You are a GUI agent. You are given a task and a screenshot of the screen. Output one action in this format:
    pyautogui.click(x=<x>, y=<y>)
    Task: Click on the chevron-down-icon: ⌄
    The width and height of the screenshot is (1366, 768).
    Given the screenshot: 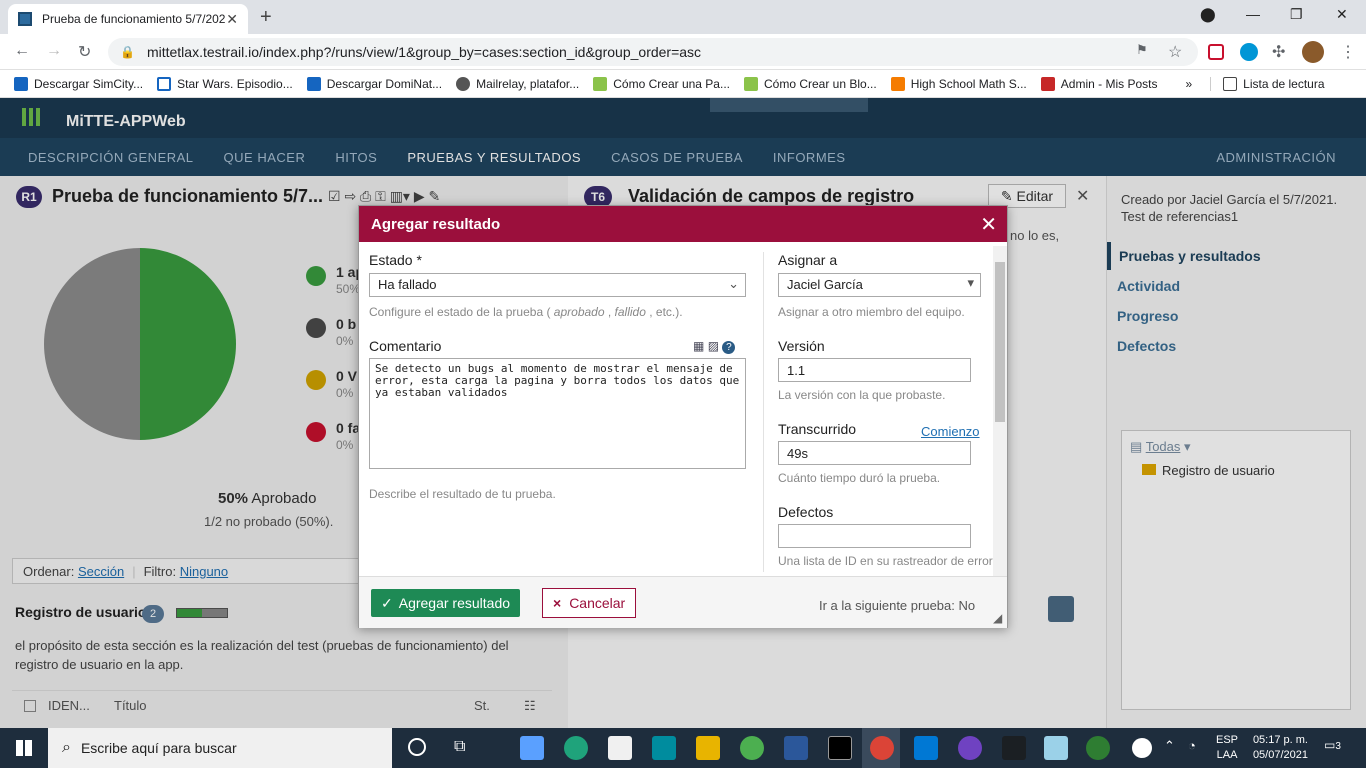 What is the action you would take?
    pyautogui.click(x=733, y=283)
    